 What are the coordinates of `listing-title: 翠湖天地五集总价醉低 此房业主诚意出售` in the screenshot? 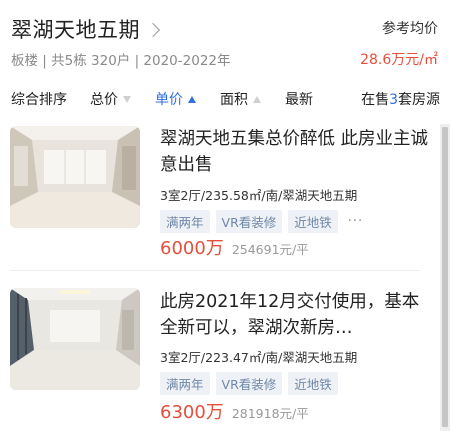 It's located at (294, 152).